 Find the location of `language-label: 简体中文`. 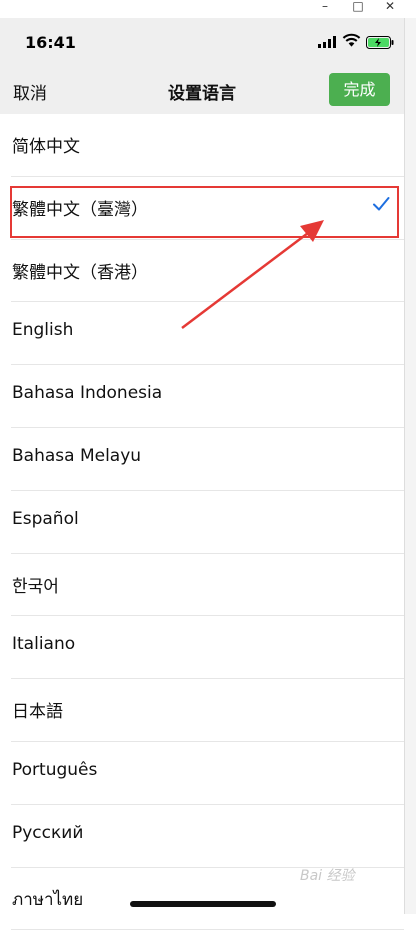

language-label: 简体中文 is located at coordinates (46, 147).